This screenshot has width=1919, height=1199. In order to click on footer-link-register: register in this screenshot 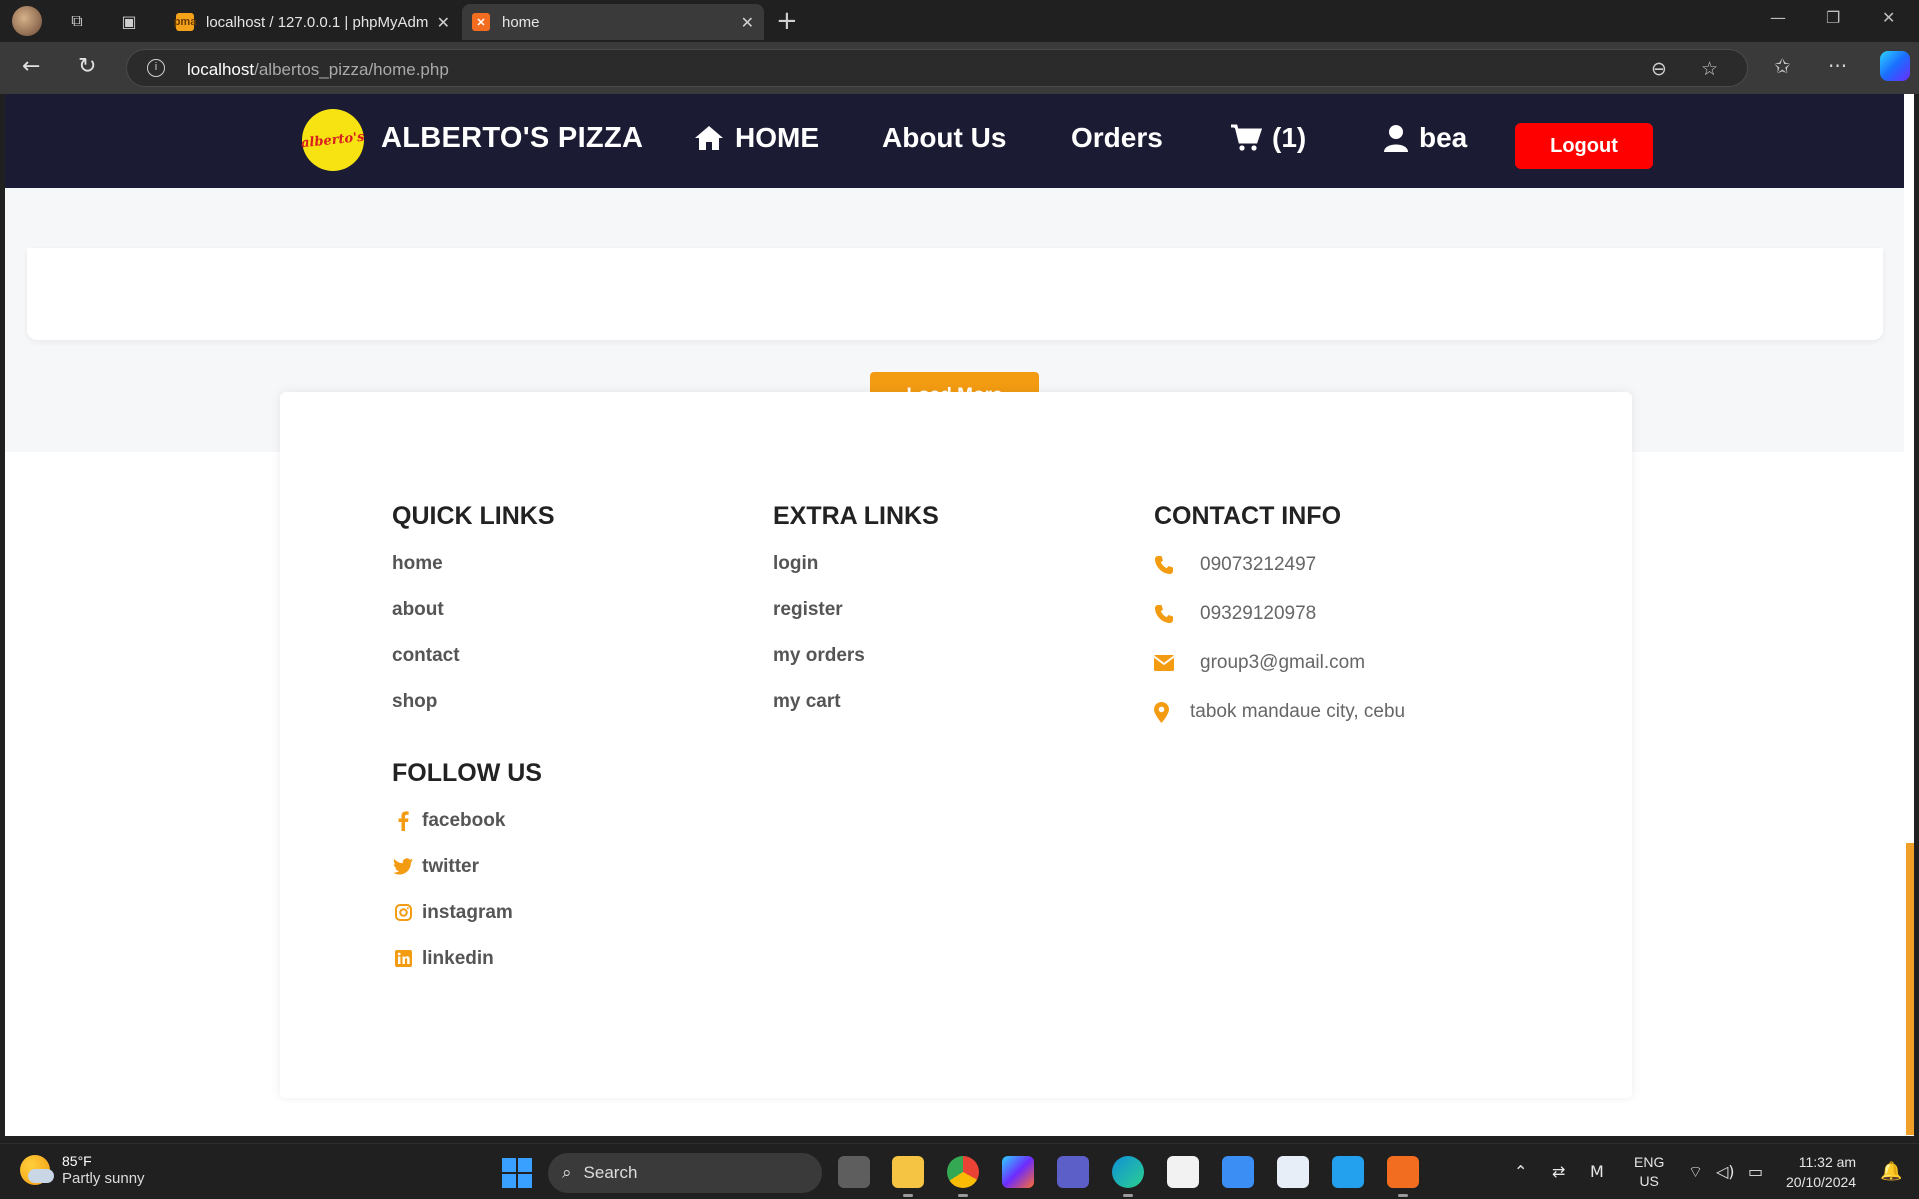, I will do `click(856, 609)`.